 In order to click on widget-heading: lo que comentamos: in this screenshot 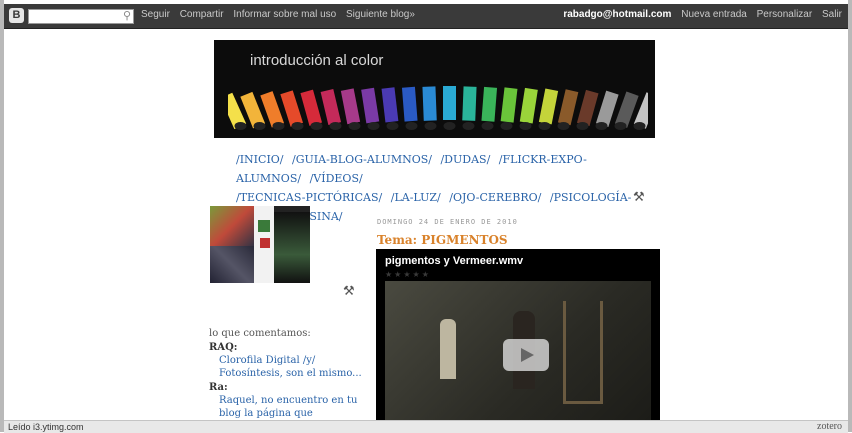, I will do `click(260, 333)`.